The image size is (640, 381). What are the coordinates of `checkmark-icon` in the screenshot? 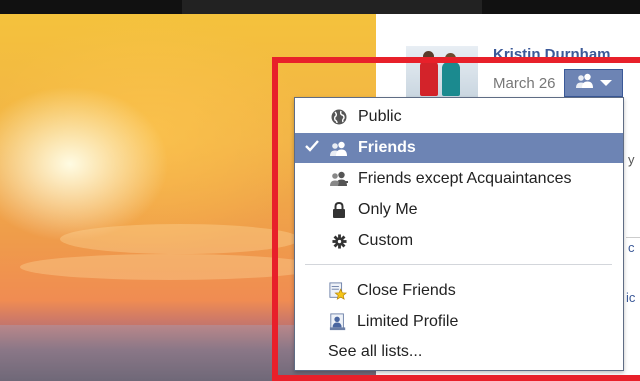 It's located at (312, 148).